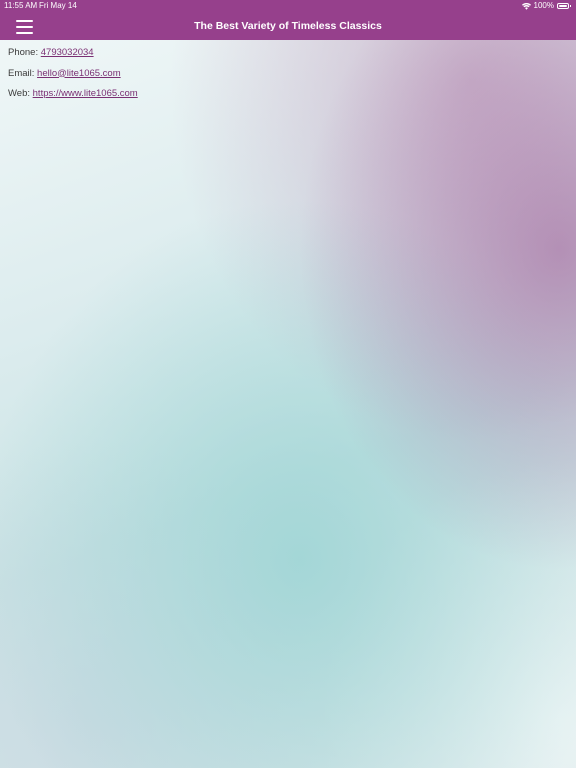 The image size is (576, 768). I want to click on status-date: Fri May 14, so click(58, 5).